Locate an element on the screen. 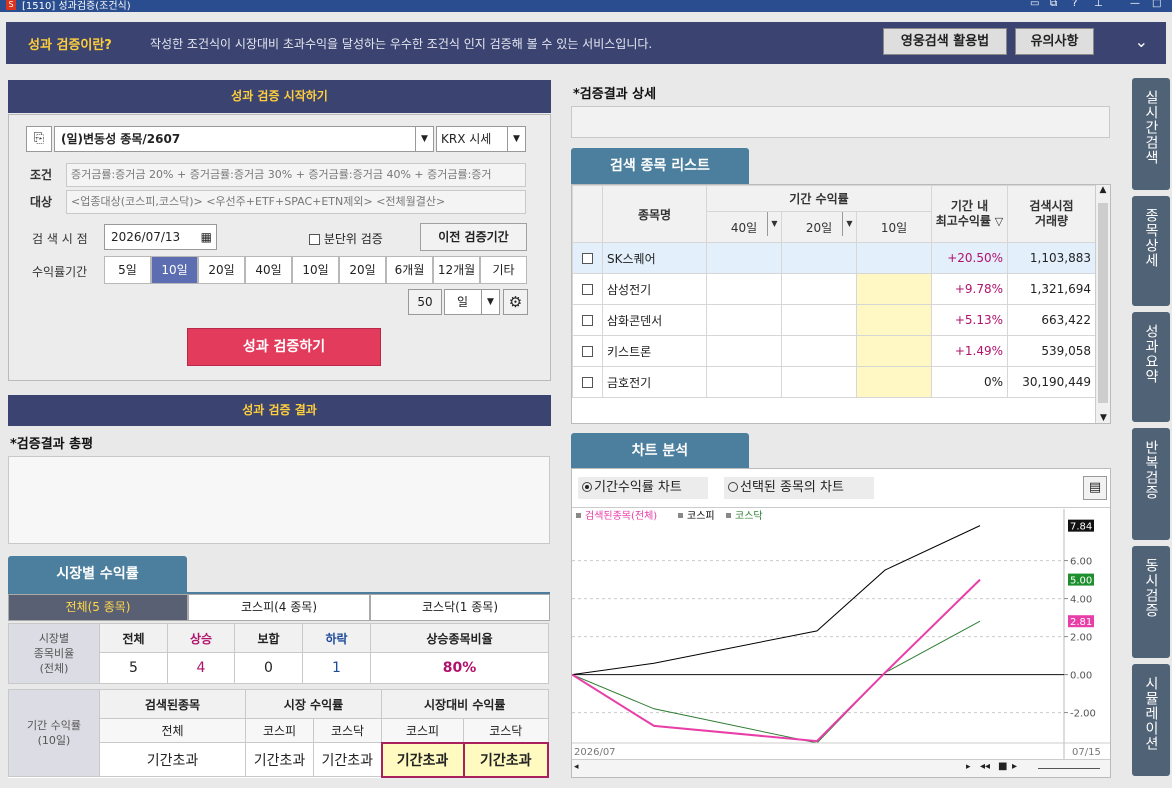 The width and height of the screenshot is (1172, 788). period-button-10d: 10일 is located at coordinates (174, 270).